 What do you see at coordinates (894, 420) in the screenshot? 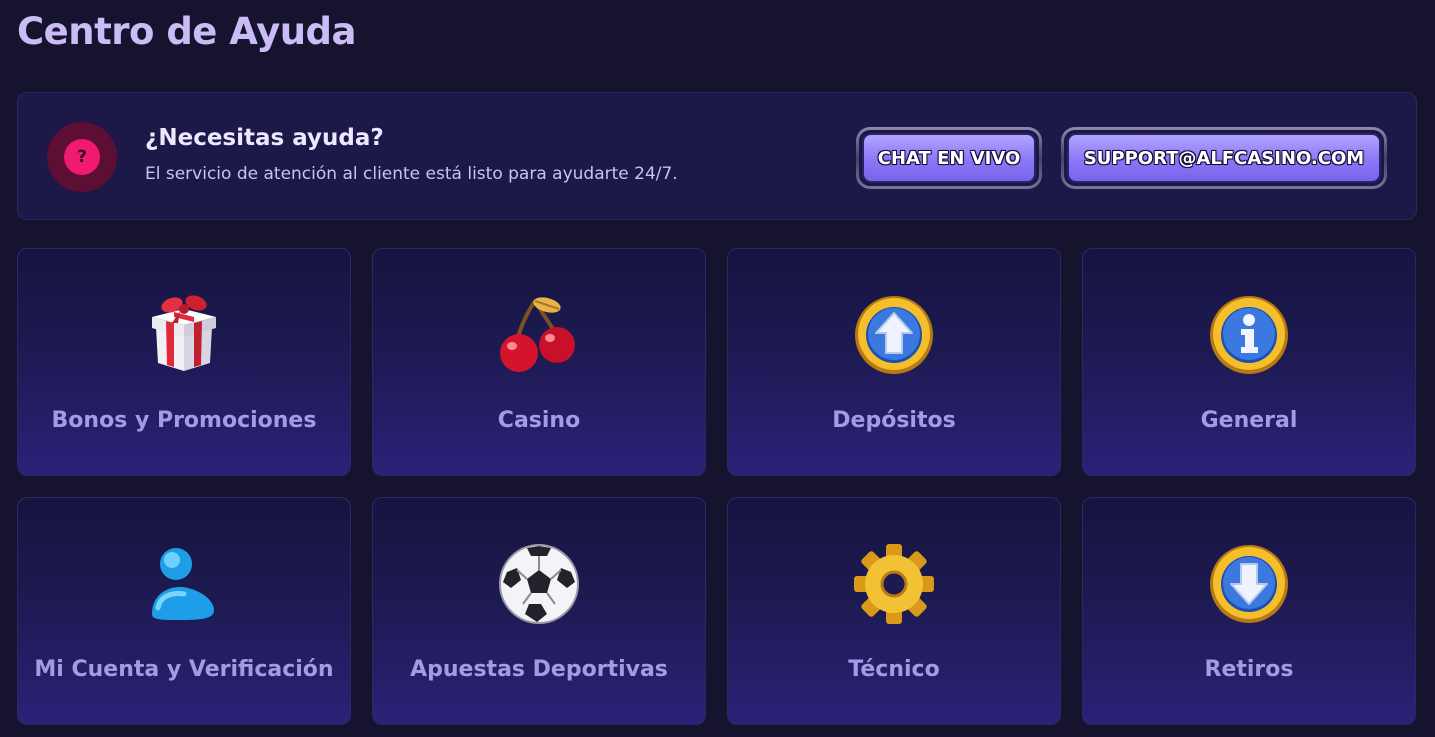
I see `category-label: Depósitos` at bounding box center [894, 420].